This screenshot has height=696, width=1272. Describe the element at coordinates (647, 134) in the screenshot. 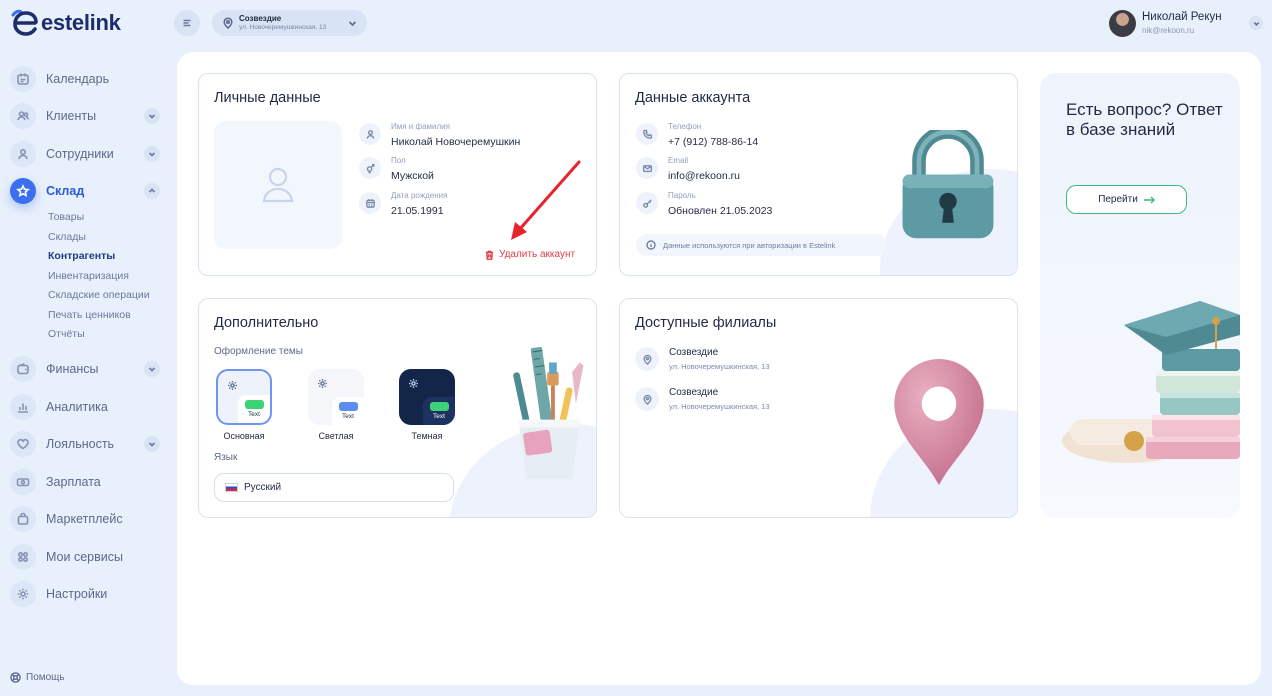

I see `phone-icon` at that location.